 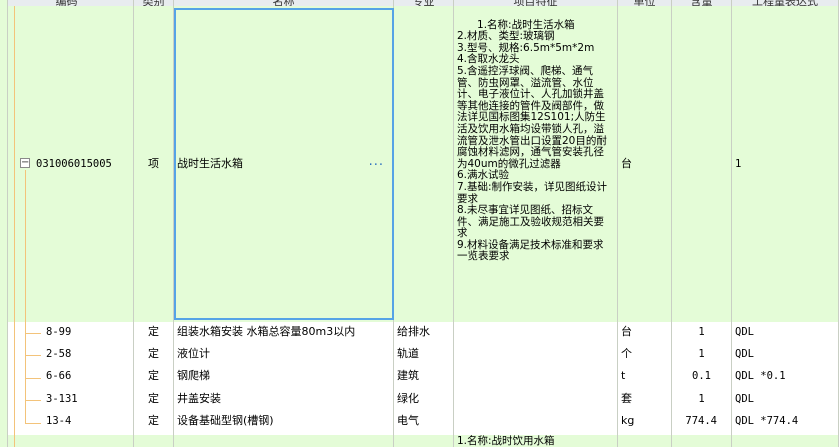 I want to click on sub-item-name: 组装水箱安装 水箱总容量80m3以内, so click(x=266, y=331).